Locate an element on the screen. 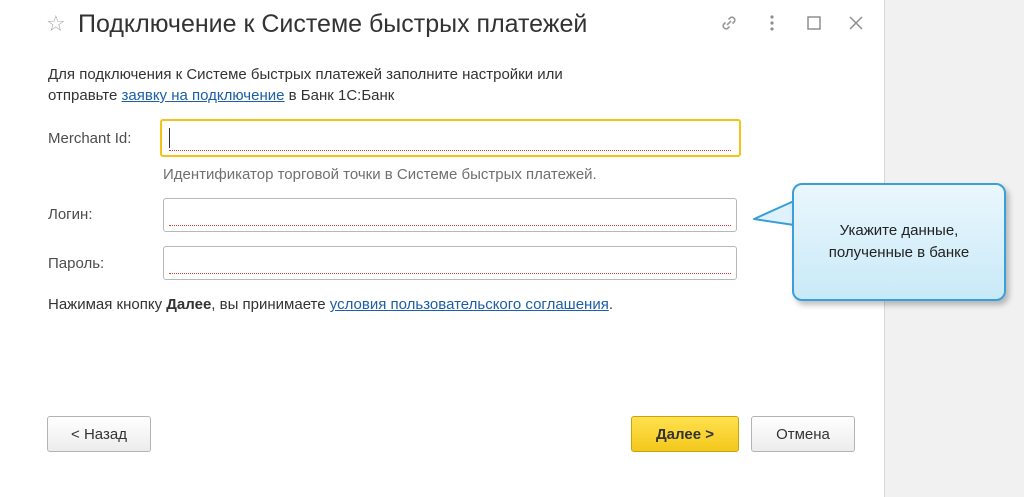 Image resolution: width=1024 pixels, height=497 pixels. maximize-icon is located at coordinates (814, 23).